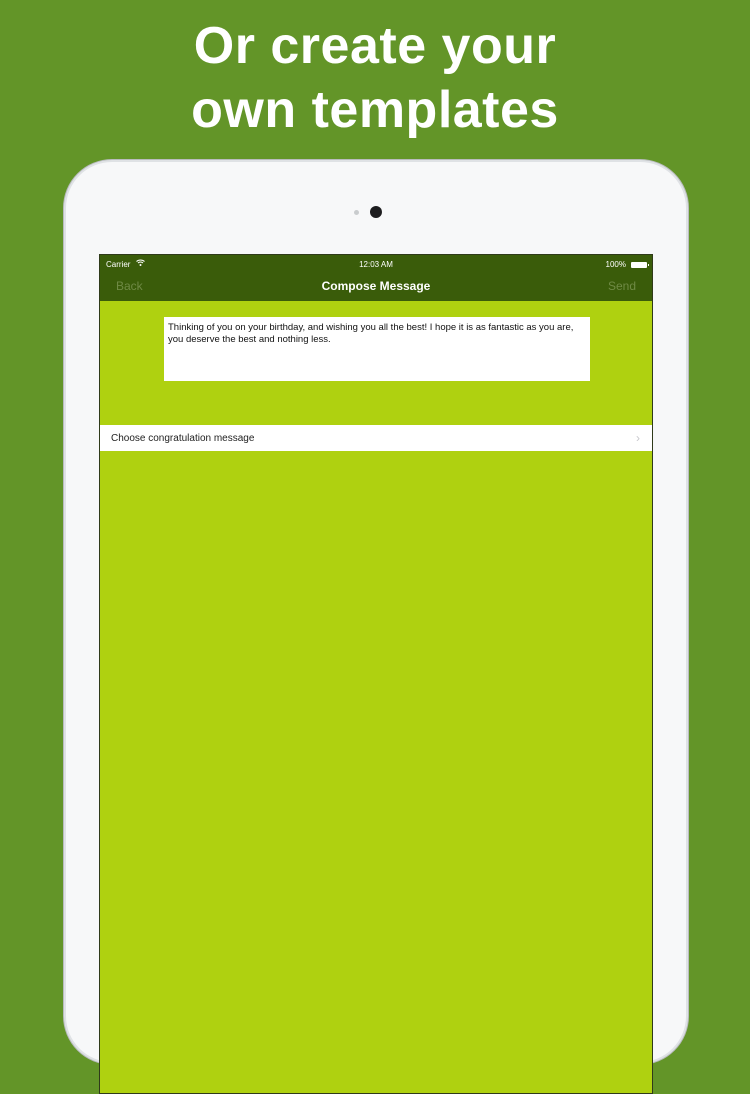 This screenshot has height=1094, width=750. I want to click on status-bar: Carrier 12:03 AM 100%, so click(376, 266).